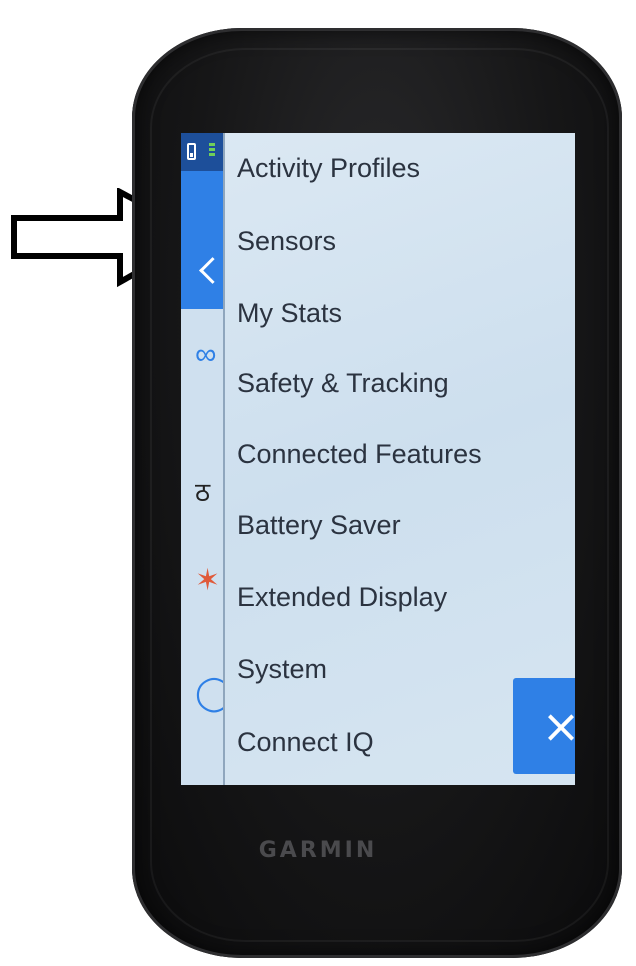  Describe the element at coordinates (208, 580) in the screenshot. I see `person-icon: ✶` at that location.